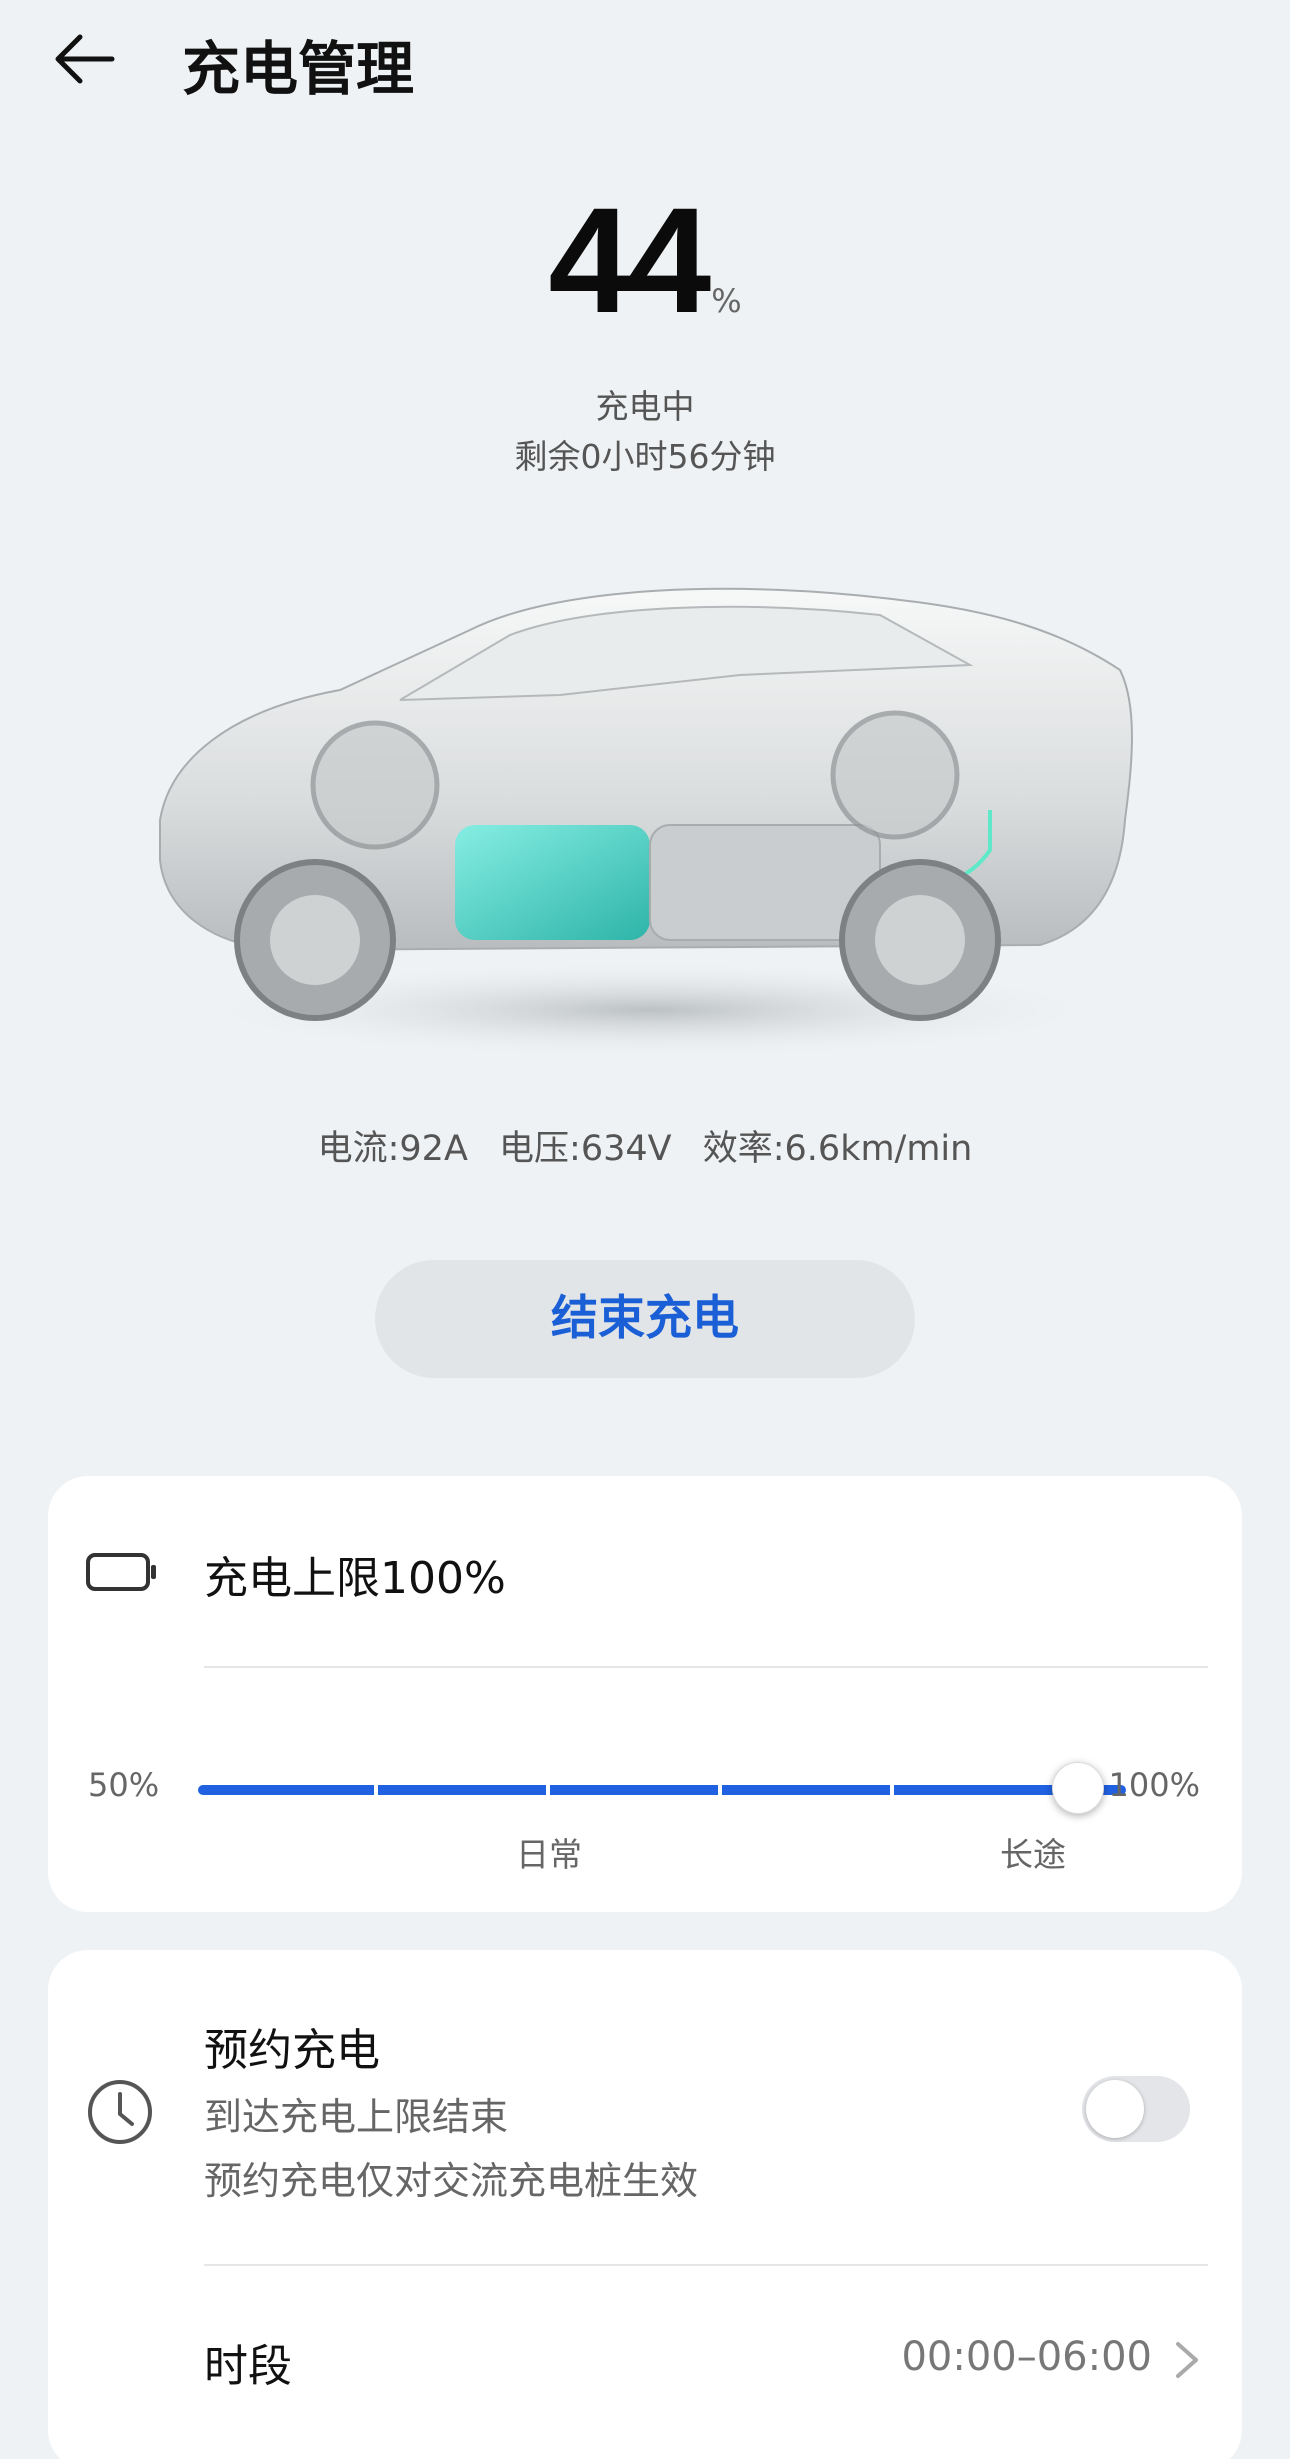 The width and height of the screenshot is (1290, 2459). I want to click on schedule-subtitle: 到达充电上限结束, so click(356, 2117).